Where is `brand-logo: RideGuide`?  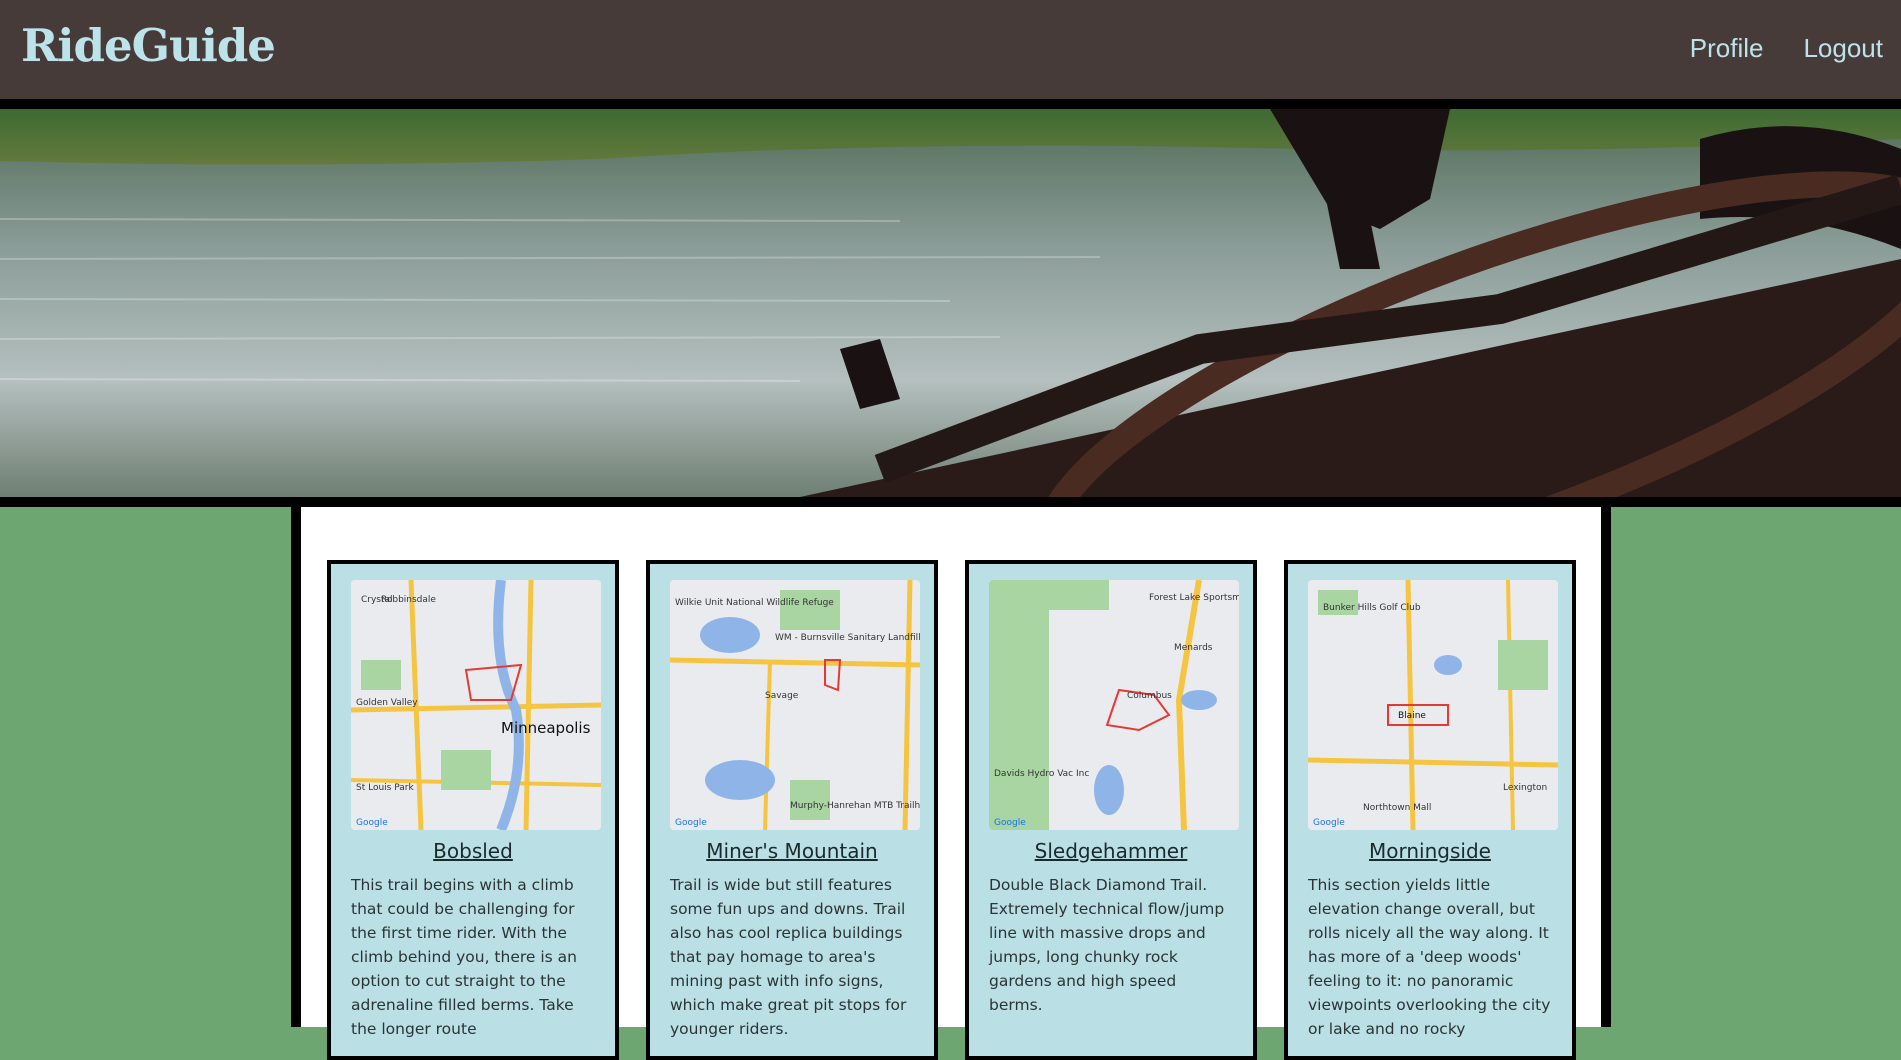
brand-logo: RideGuide is located at coordinates (148, 45).